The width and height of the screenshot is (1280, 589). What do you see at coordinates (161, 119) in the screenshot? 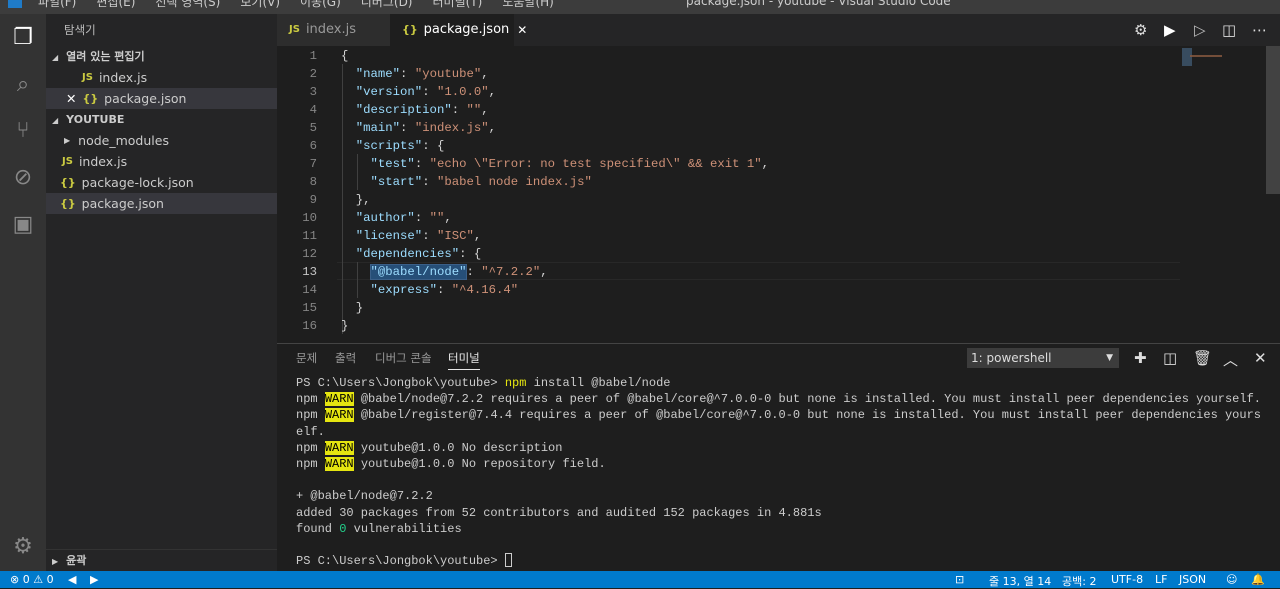
I see `folder-header: ◢ YOUTUBE` at bounding box center [161, 119].